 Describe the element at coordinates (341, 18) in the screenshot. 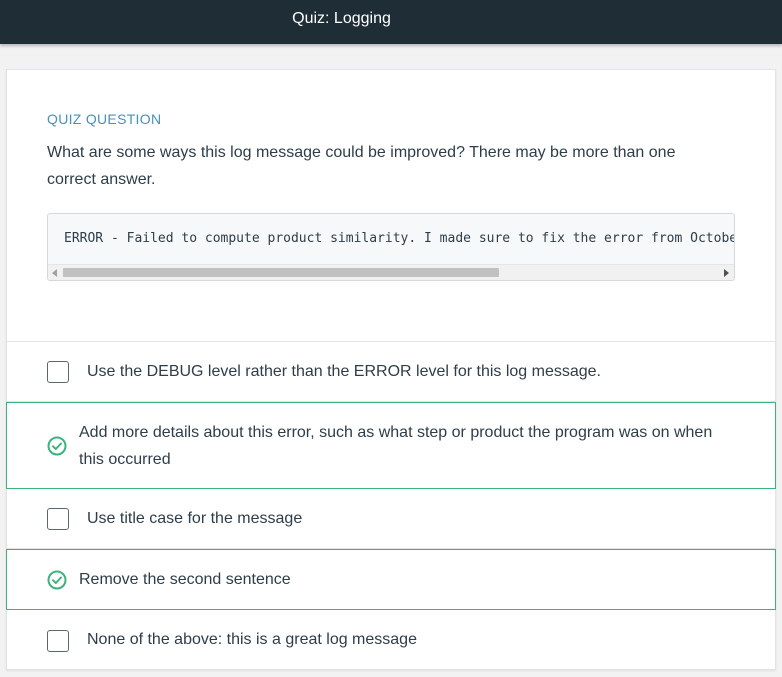

I see `page-title: Quiz: Logging` at that location.